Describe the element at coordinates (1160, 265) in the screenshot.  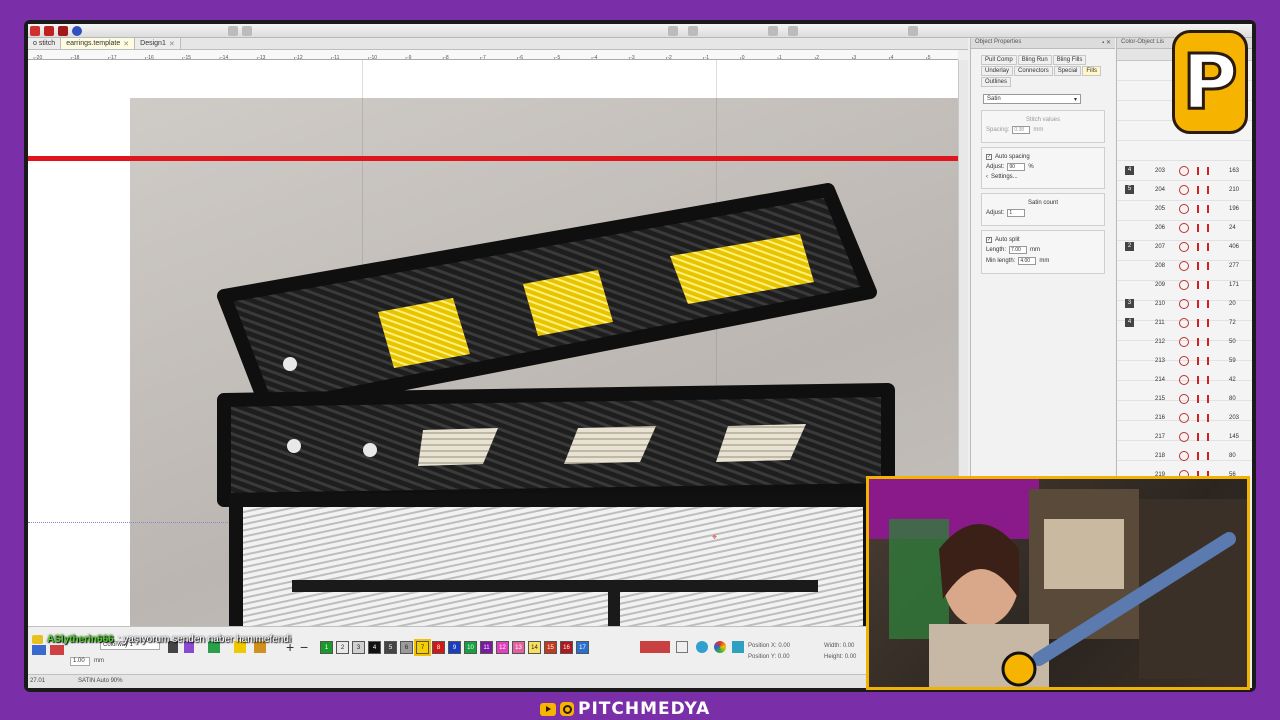
I see `object-number: 208` at that location.